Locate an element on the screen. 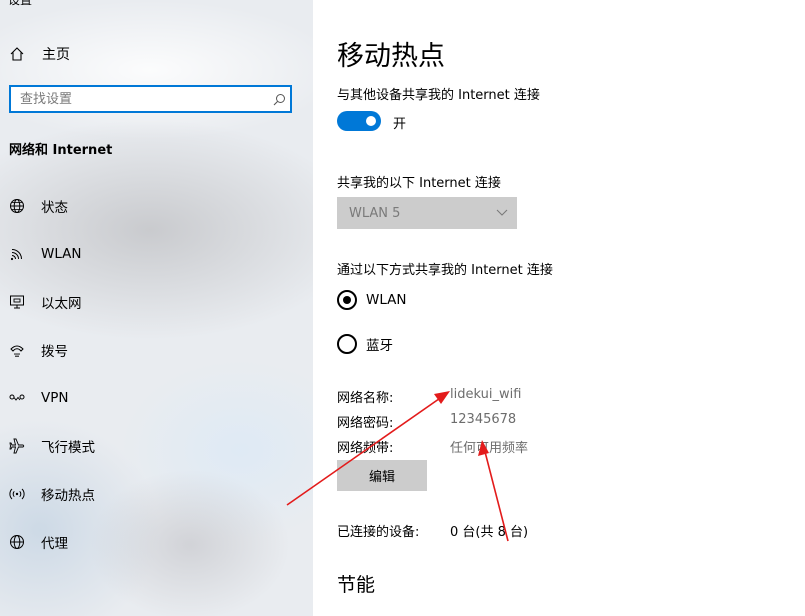 This screenshot has width=805, height=616. network-band-value: 任何可用频率 is located at coordinates (489, 448).